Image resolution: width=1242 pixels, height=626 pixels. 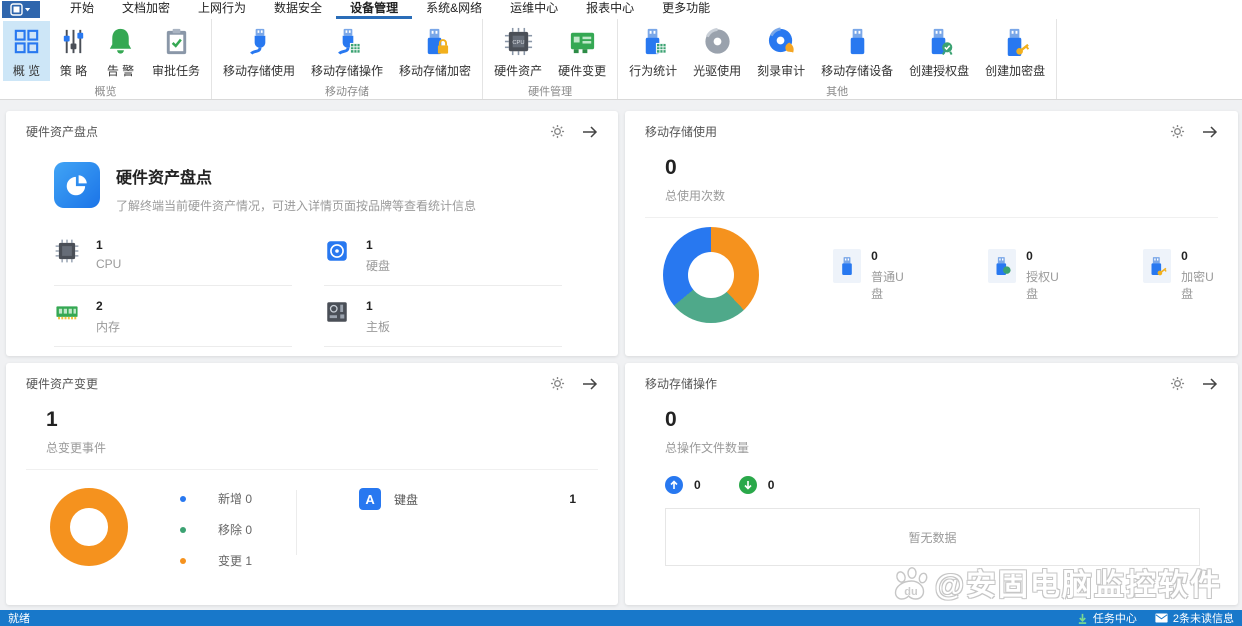 What do you see at coordinates (454, 9) in the screenshot?
I see `tab-system-network: 系统&网络` at bounding box center [454, 9].